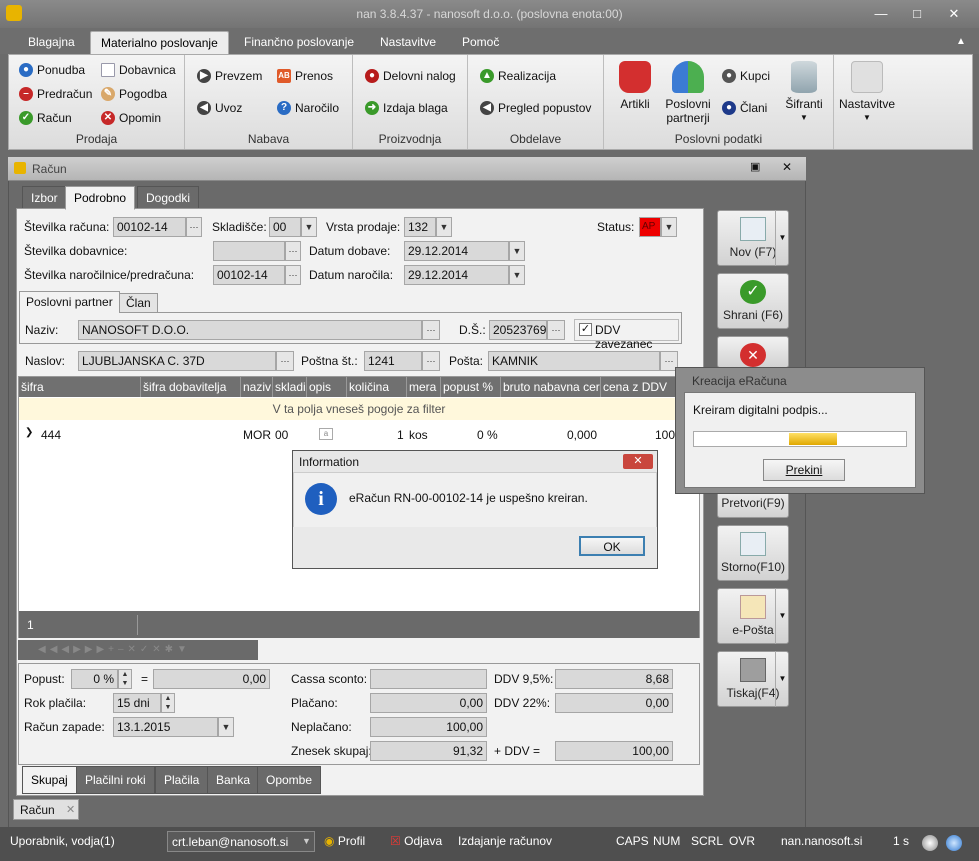  Describe the element at coordinates (650, 227) in the screenshot. I see `status-badge: AP` at that location.